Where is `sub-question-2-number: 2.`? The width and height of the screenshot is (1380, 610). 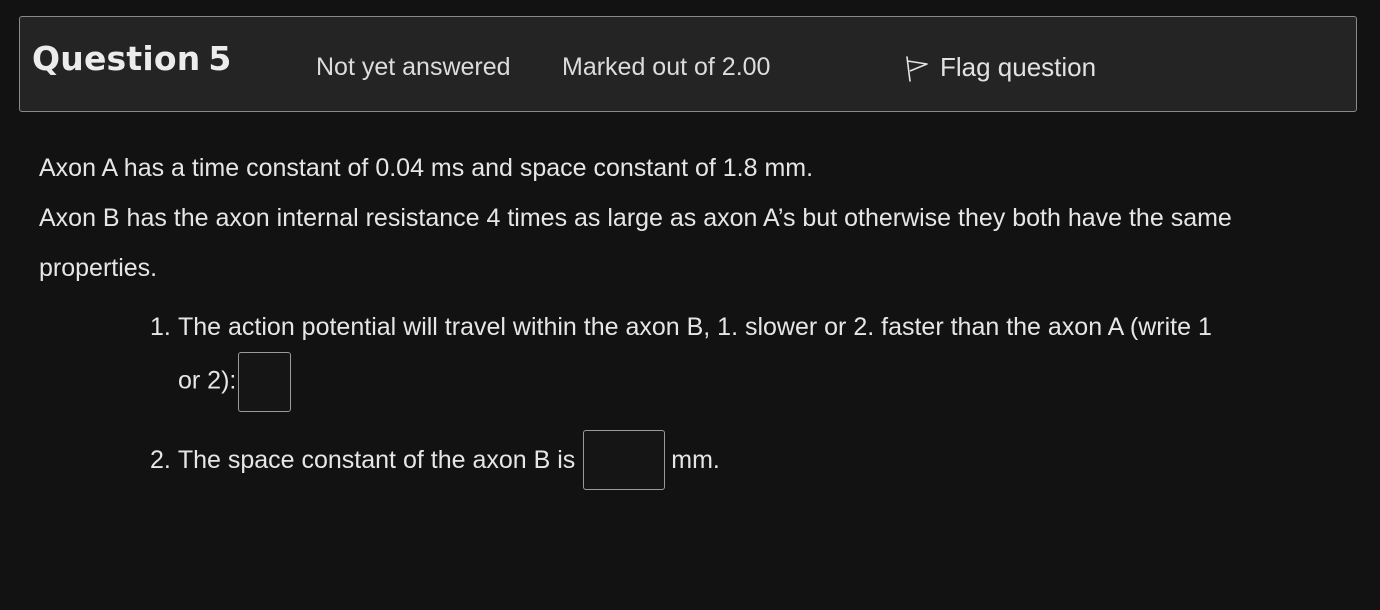 sub-question-2-number: 2. is located at coordinates (160, 459).